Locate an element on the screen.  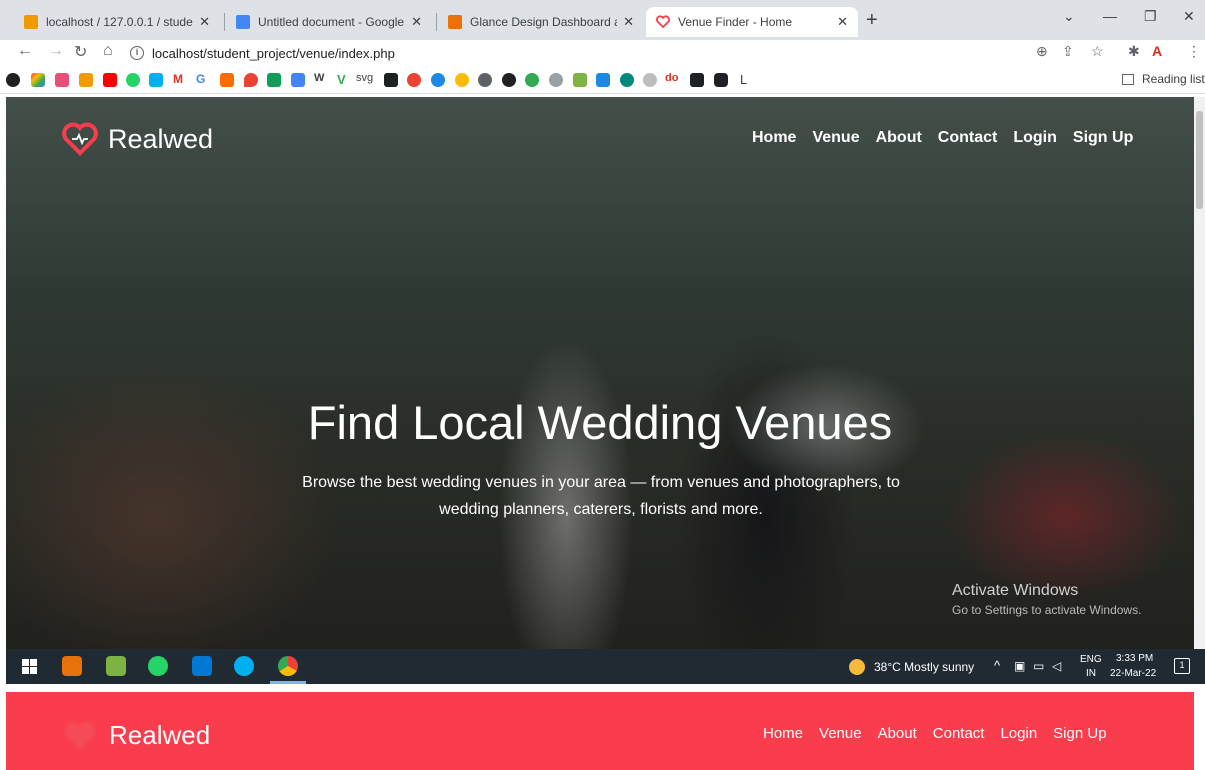
reload-icon: ↻ is located at coordinates (80, 52).